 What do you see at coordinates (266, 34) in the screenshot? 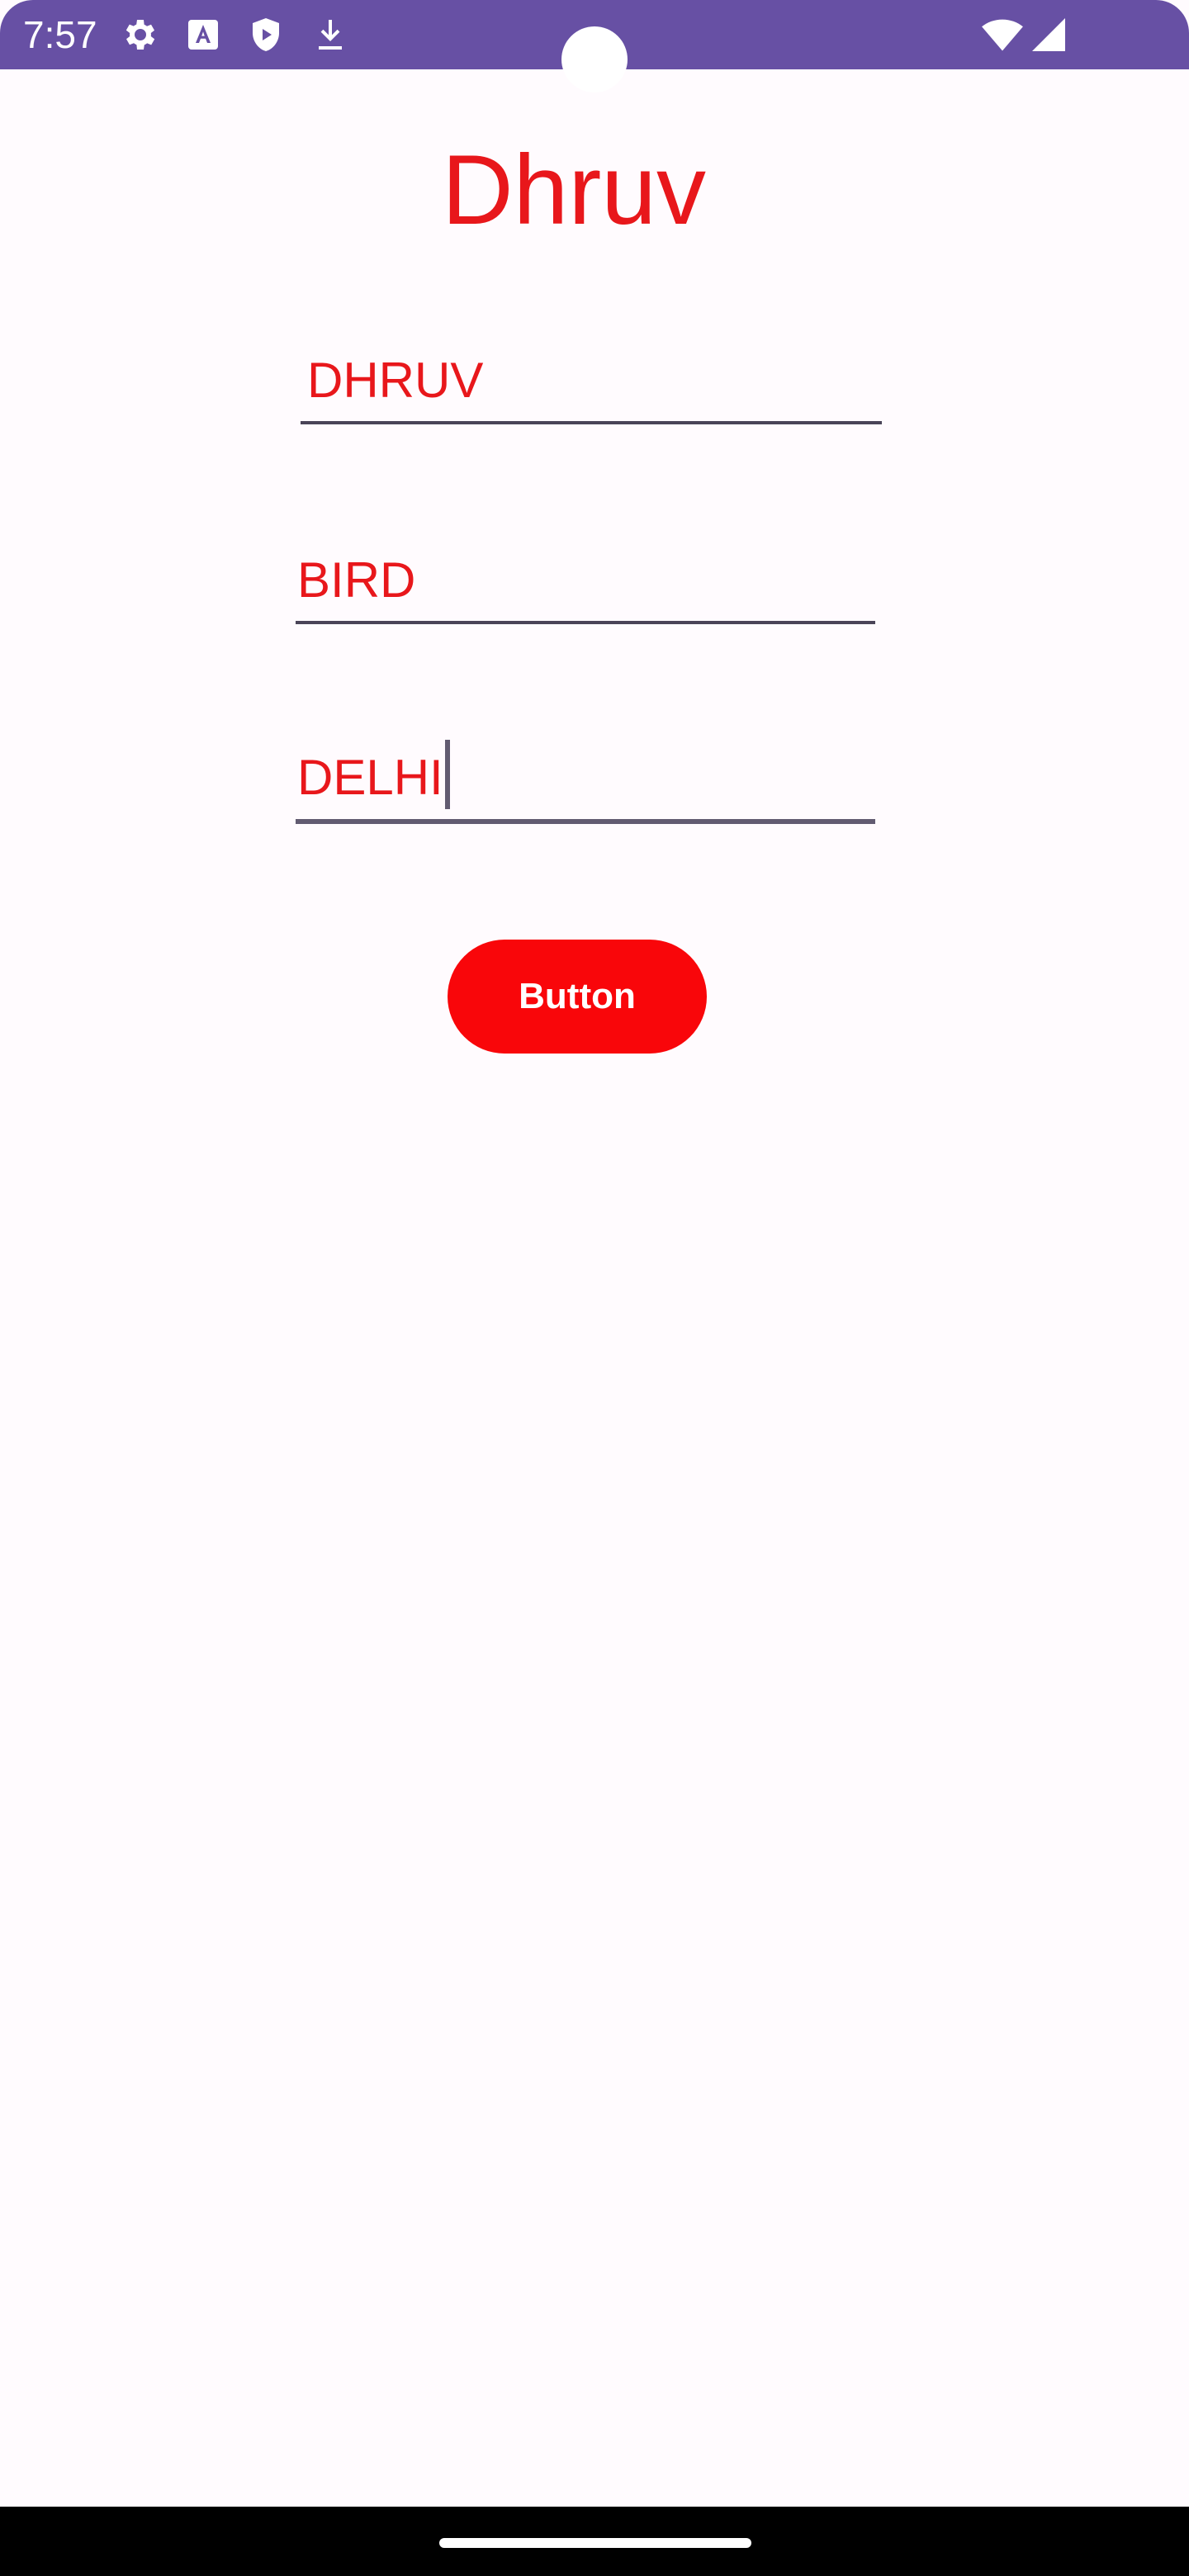
I see `shield-play-icon` at bounding box center [266, 34].